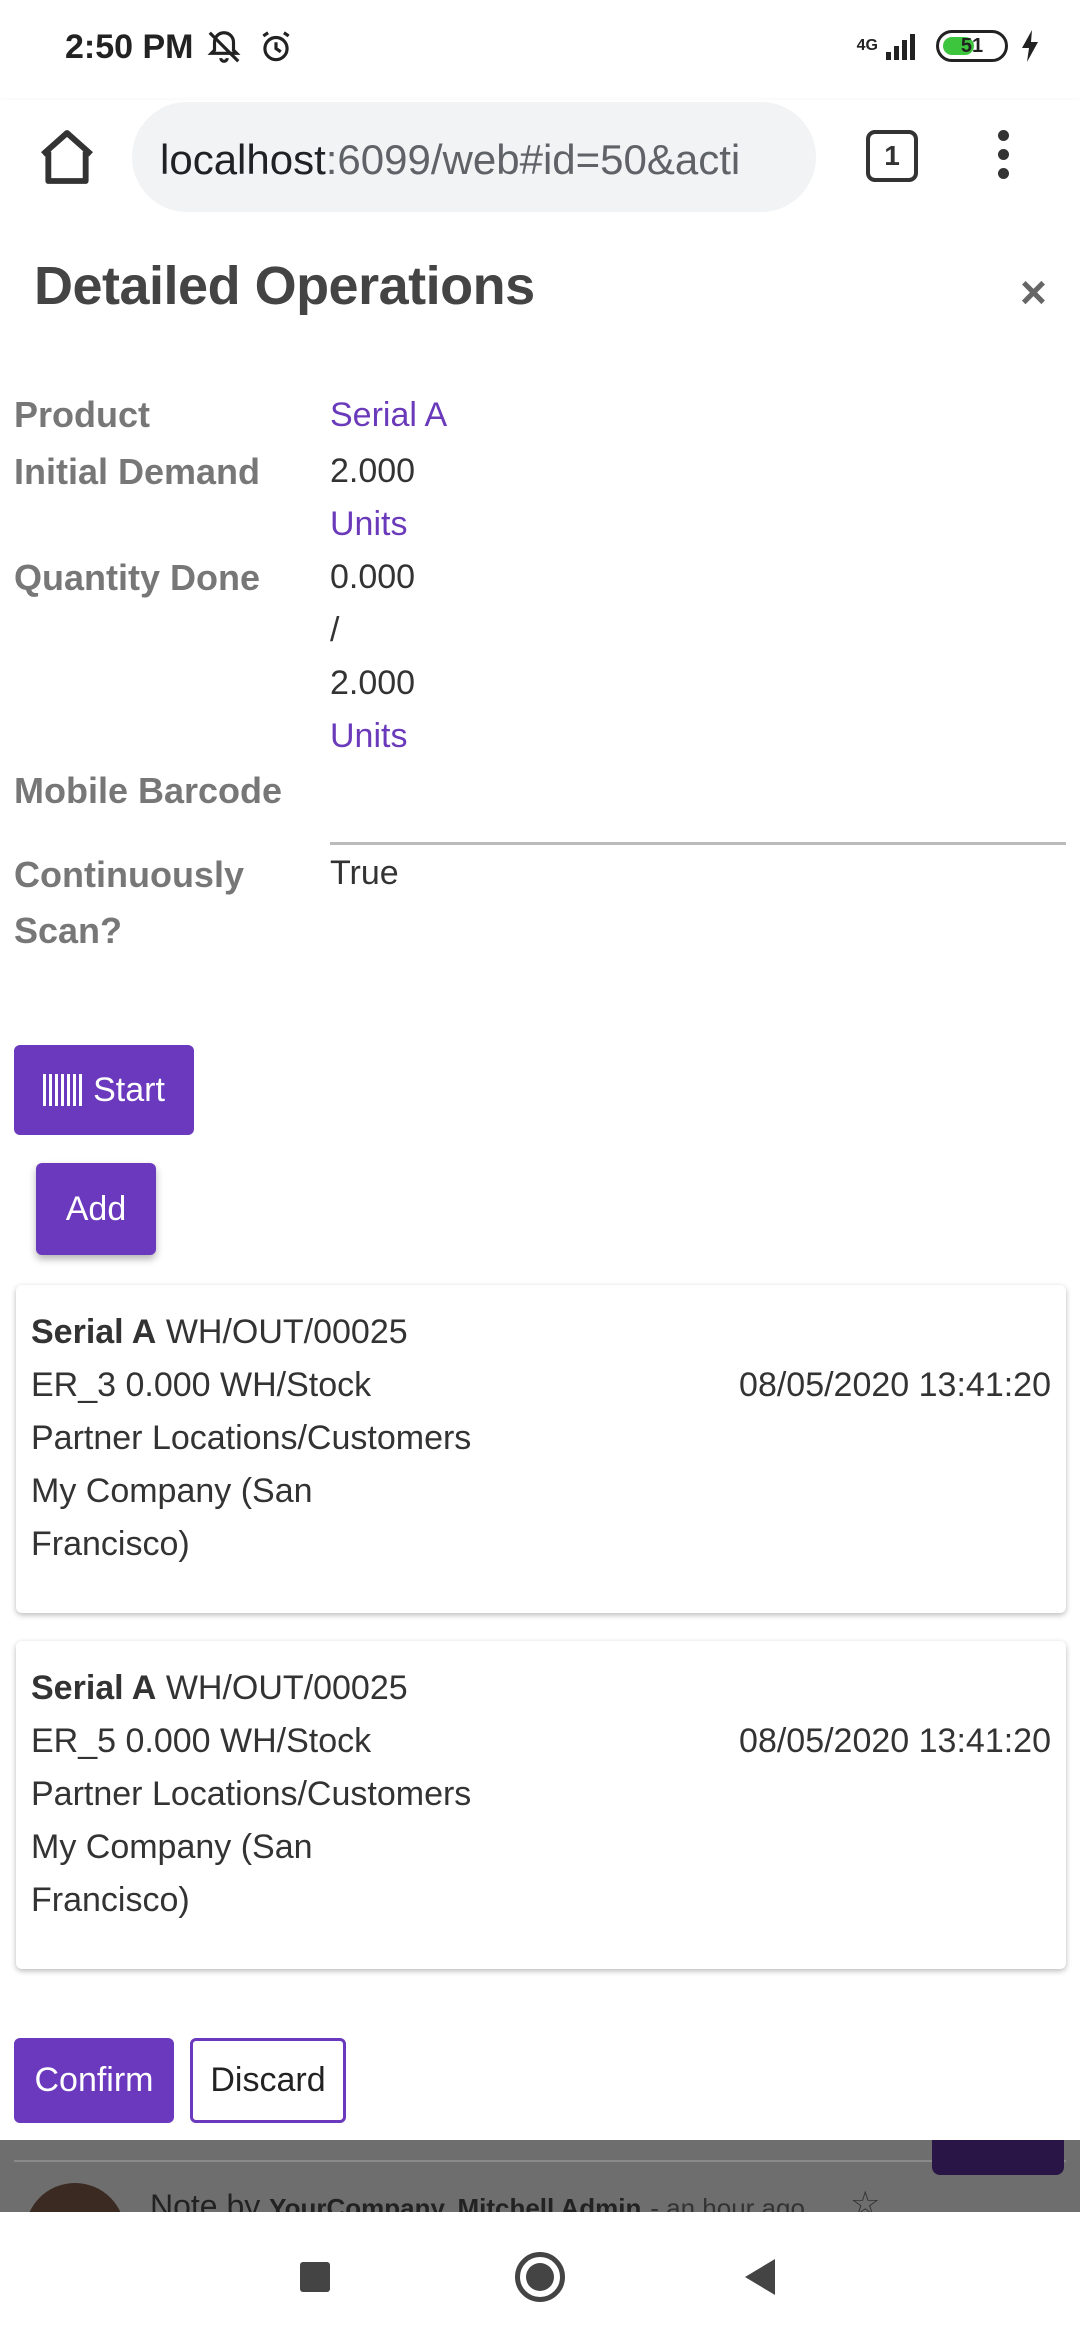 The height and width of the screenshot is (2340, 1080). What do you see at coordinates (900, 47) in the screenshot?
I see `signal-icon` at bounding box center [900, 47].